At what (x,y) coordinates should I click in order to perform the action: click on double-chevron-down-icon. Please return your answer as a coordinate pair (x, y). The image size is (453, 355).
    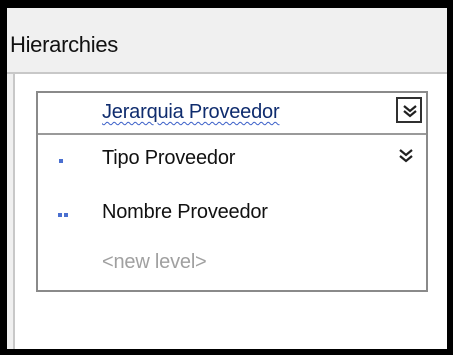
    Looking at the image, I should click on (406, 156).